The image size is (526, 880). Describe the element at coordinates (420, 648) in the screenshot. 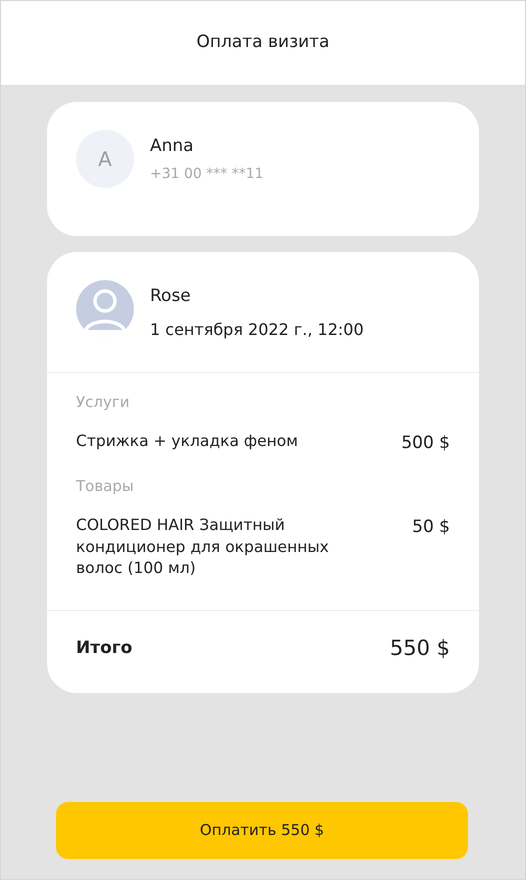

I see `total-amount: 550 $` at that location.